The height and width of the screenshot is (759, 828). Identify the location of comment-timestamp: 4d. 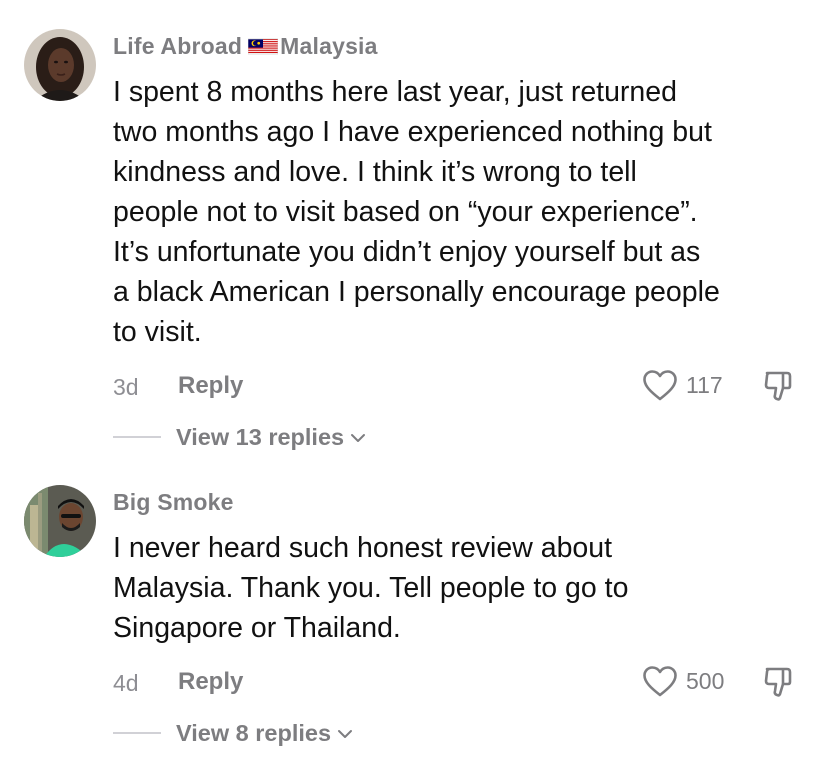
(126, 683).